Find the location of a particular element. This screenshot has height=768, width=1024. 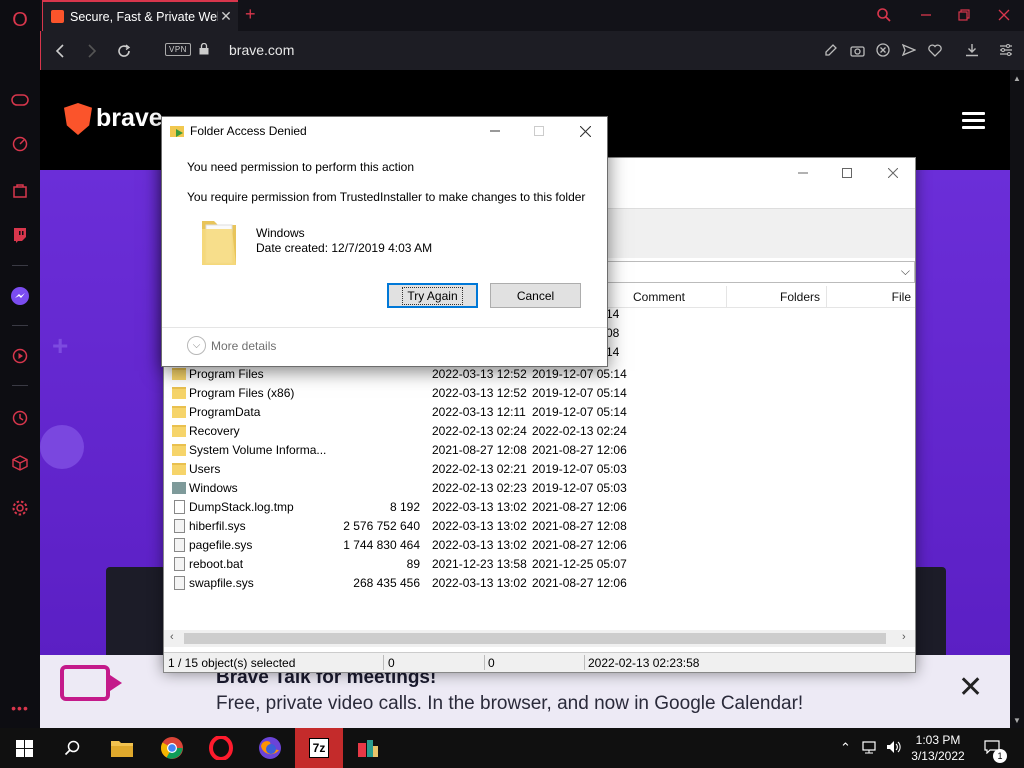

dialog-title: Folder Access Denied is located at coordinates (248, 131).